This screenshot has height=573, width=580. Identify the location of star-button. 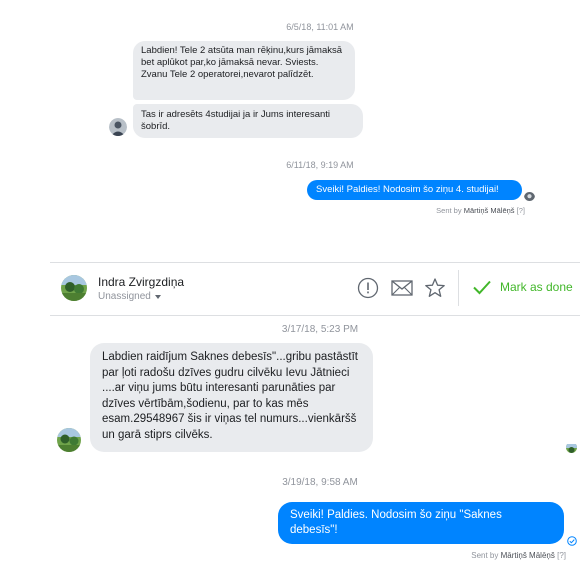
(435, 288).